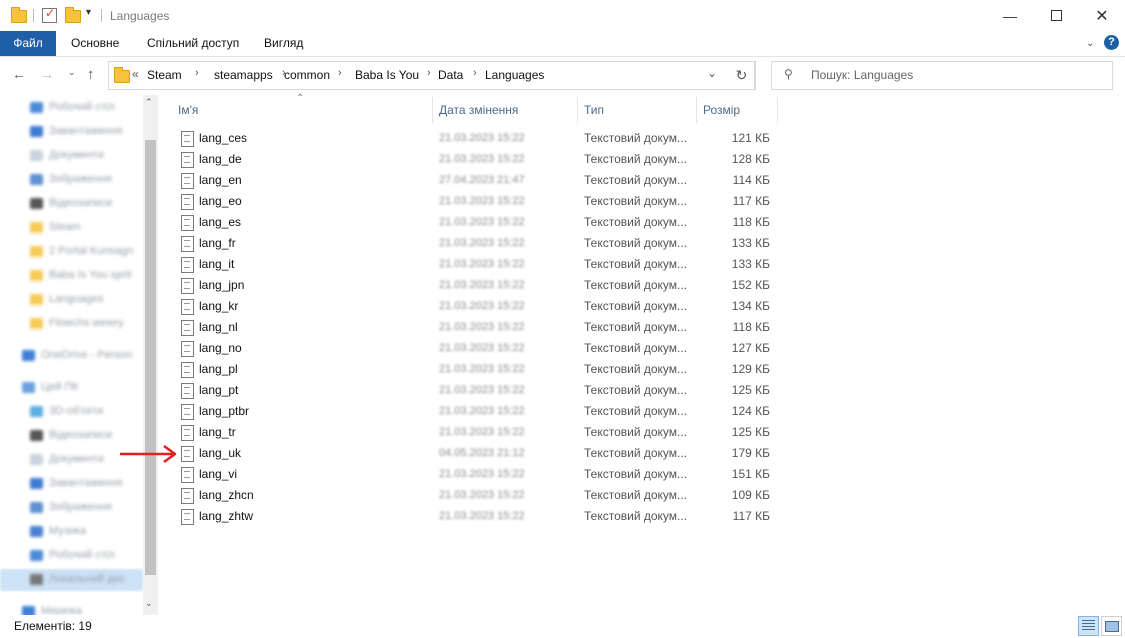  Describe the element at coordinates (91, 74) in the screenshot. I see `up-button: ↑` at that location.